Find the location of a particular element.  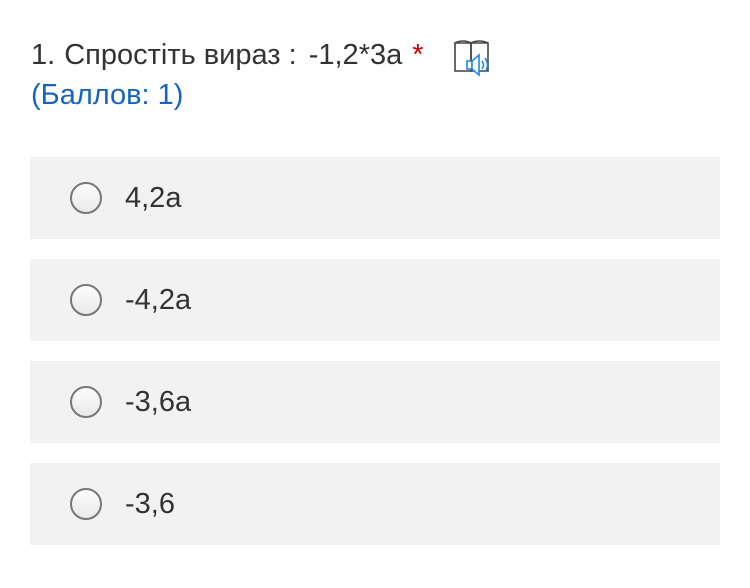

answer-option-label: -3,6 is located at coordinates (150, 503).